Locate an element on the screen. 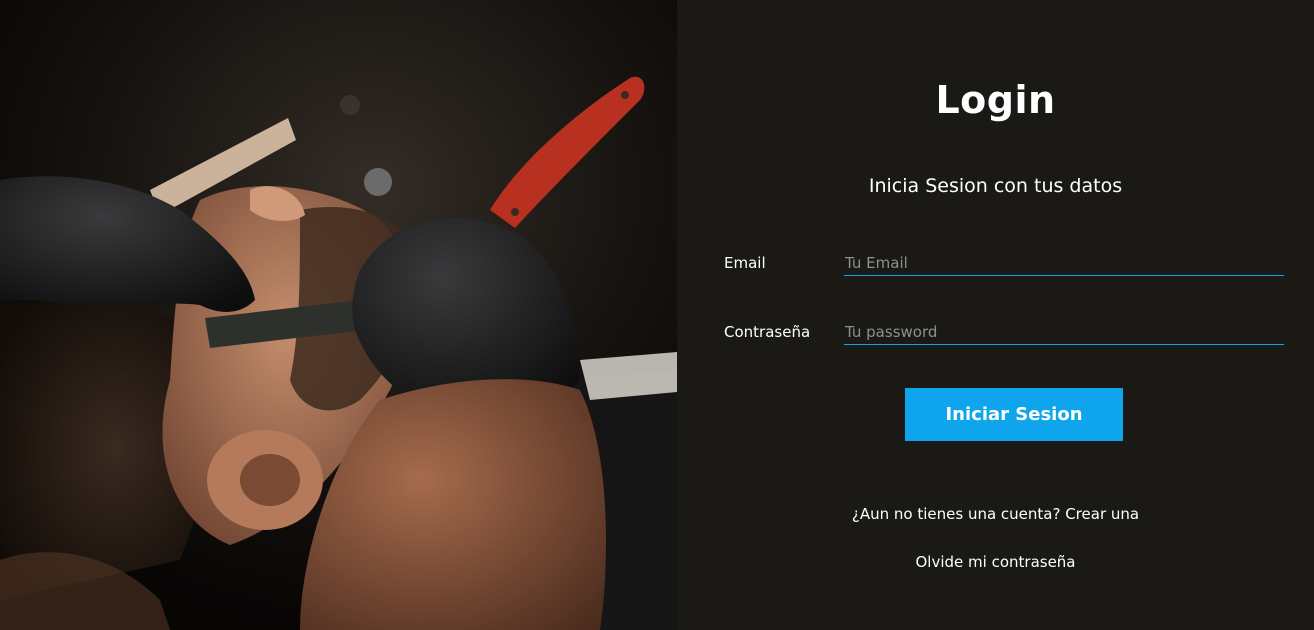  email-label: Email is located at coordinates (745, 263).